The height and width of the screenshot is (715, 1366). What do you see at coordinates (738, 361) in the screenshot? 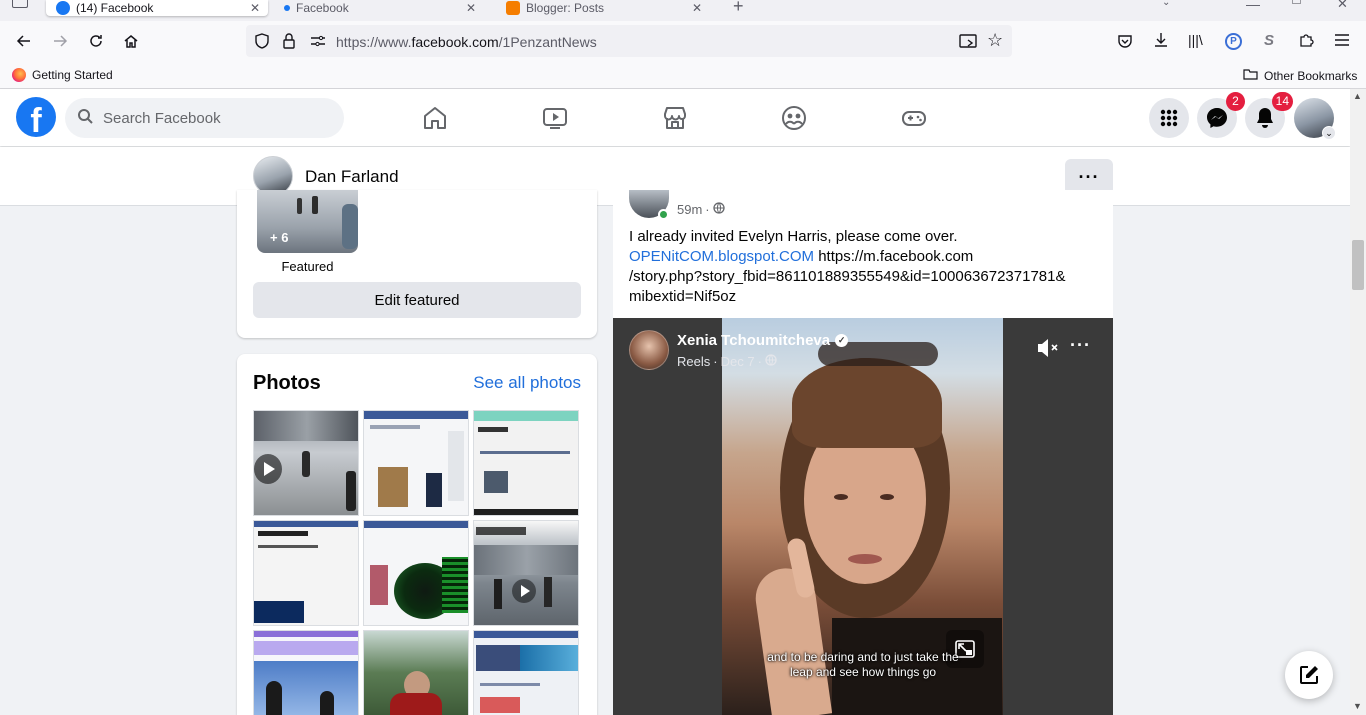
I see `reel-date: Dec 7` at bounding box center [738, 361].